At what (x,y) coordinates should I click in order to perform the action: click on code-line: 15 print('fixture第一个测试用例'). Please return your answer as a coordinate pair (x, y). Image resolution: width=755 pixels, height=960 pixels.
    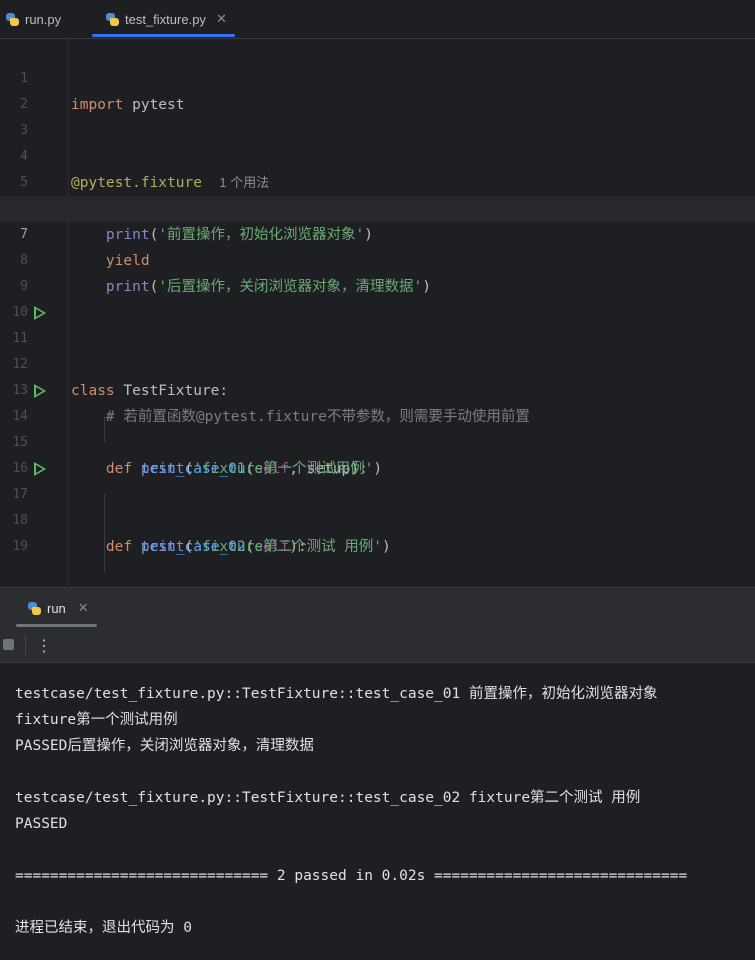
    Looking at the image, I should click on (377, 440).